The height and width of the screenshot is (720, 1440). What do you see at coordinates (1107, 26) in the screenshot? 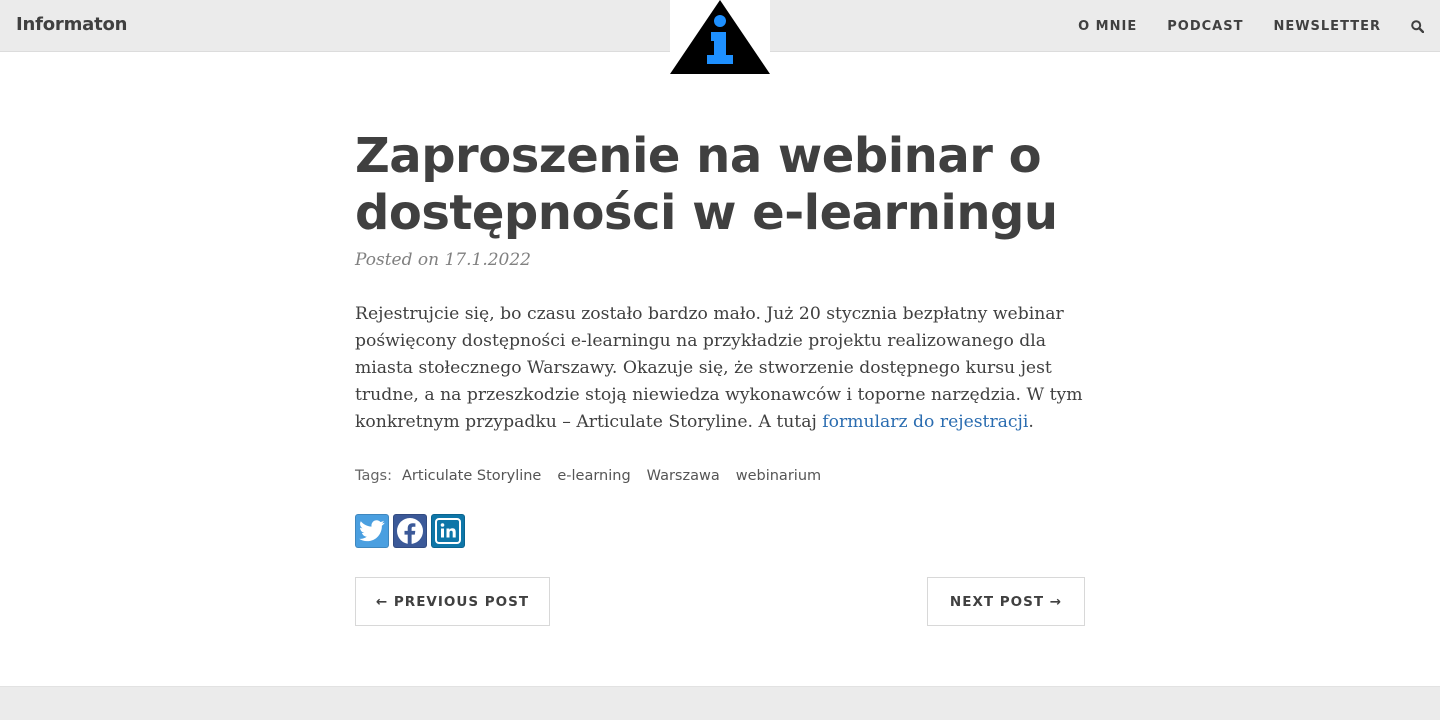
I see `nav-item-o-mnie: O MNIE` at bounding box center [1107, 26].